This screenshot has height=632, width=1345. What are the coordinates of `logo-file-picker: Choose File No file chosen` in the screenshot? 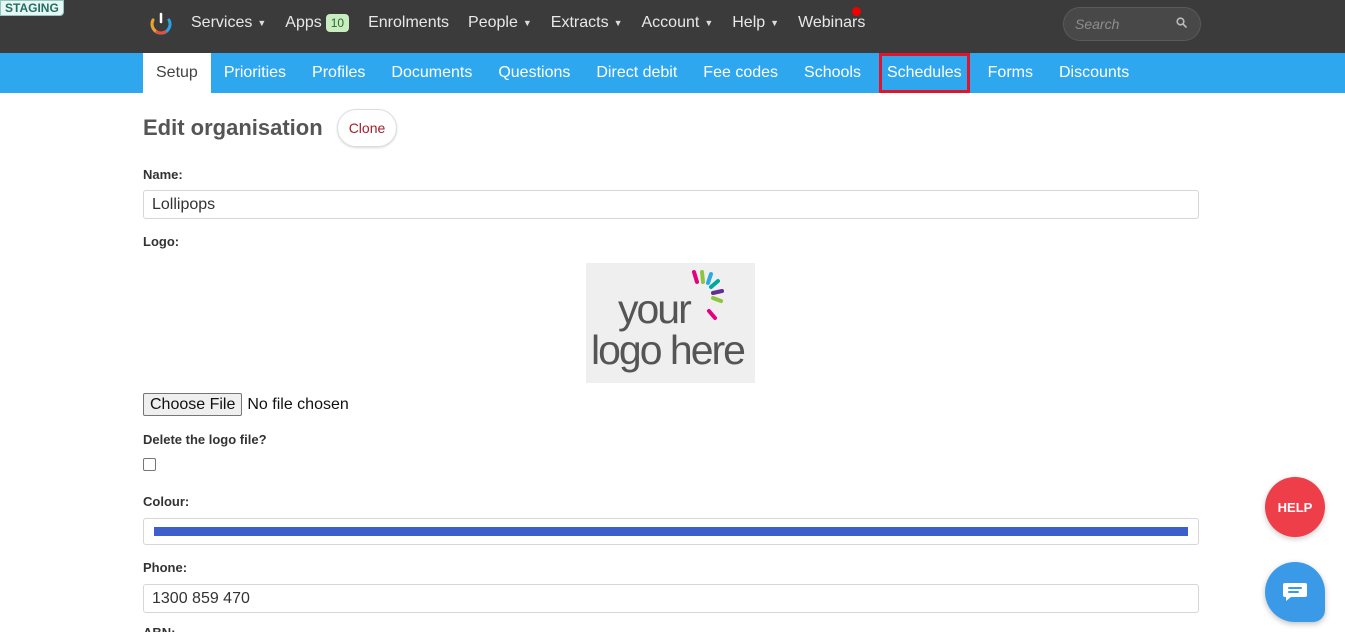 It's located at (246, 404).